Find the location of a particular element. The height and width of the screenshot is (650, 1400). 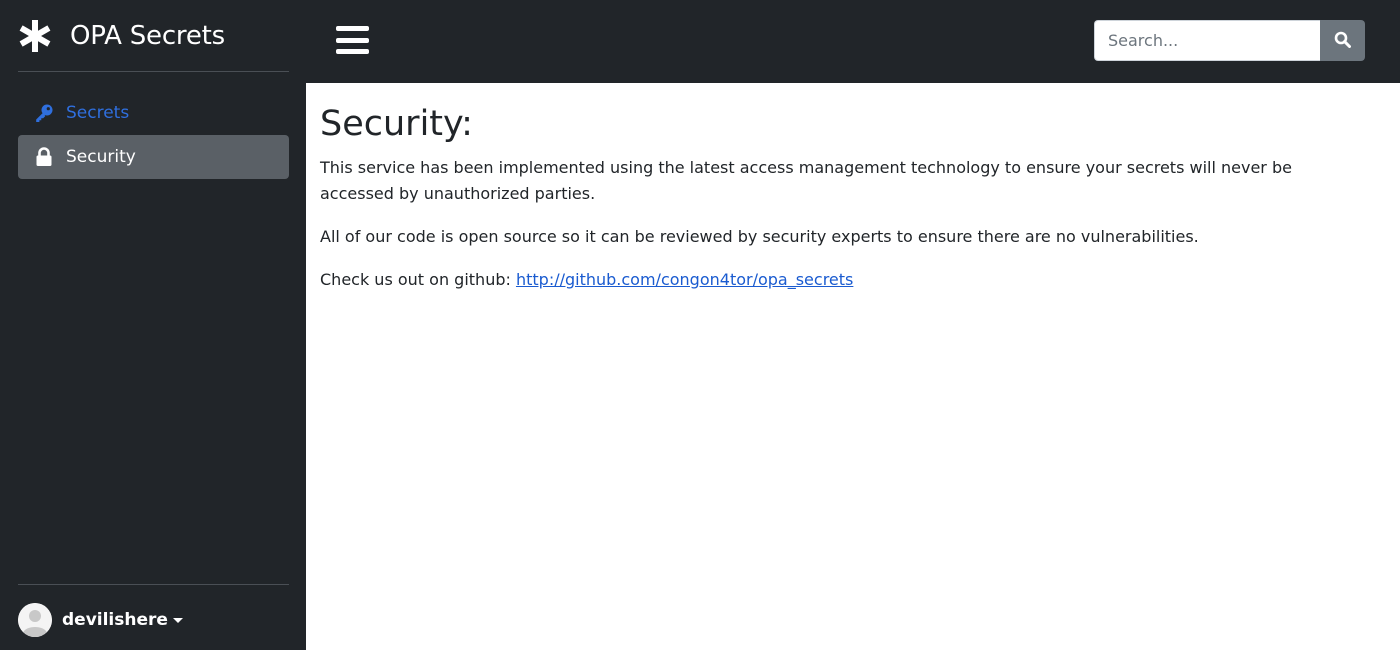

sidebar-item-label: Secrets is located at coordinates (98, 113).